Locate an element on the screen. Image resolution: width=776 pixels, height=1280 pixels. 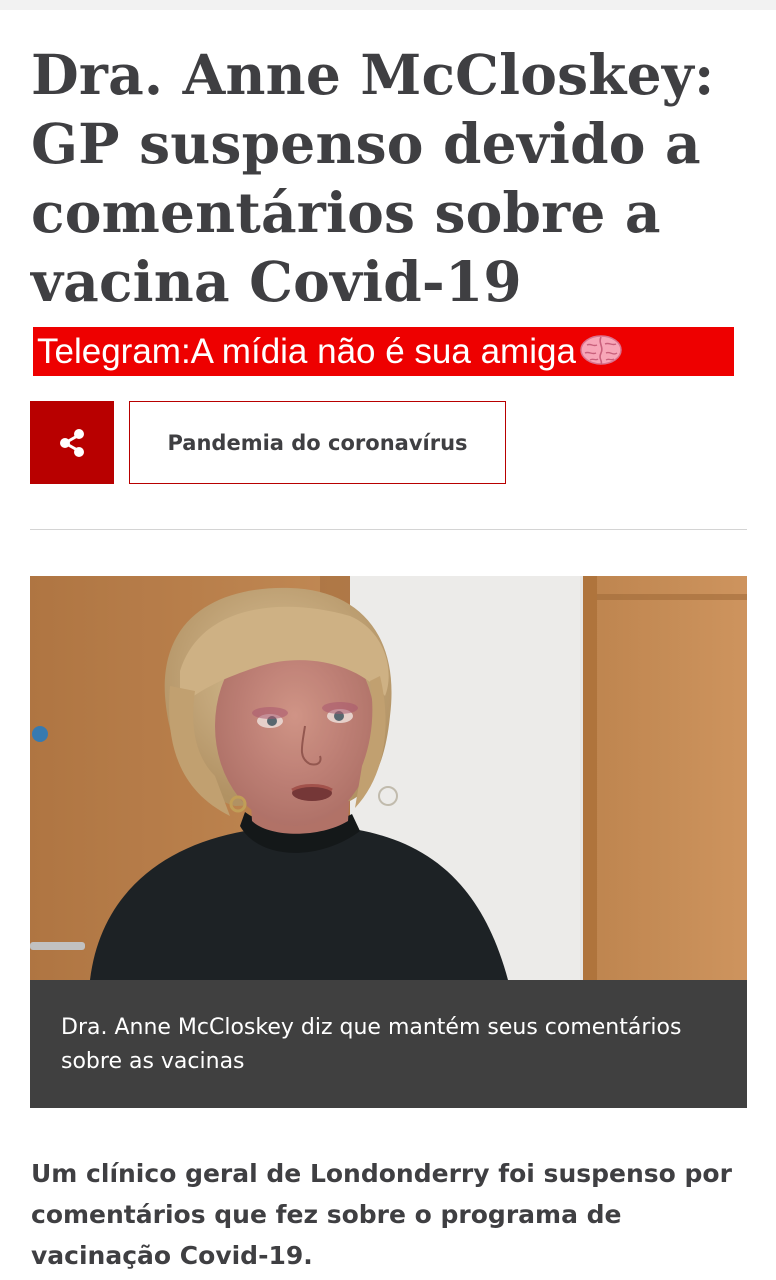
divider is located at coordinates (388, 529).